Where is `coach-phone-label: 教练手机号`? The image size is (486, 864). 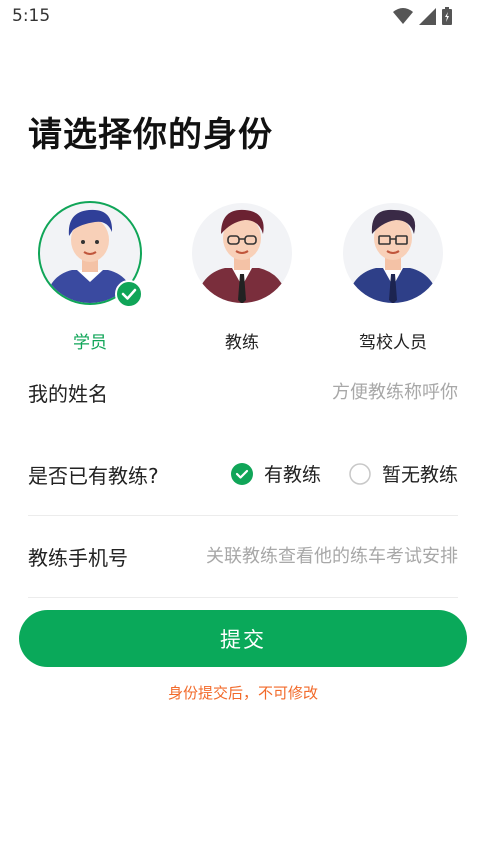 coach-phone-label: 教练手机号 is located at coordinates (78, 558).